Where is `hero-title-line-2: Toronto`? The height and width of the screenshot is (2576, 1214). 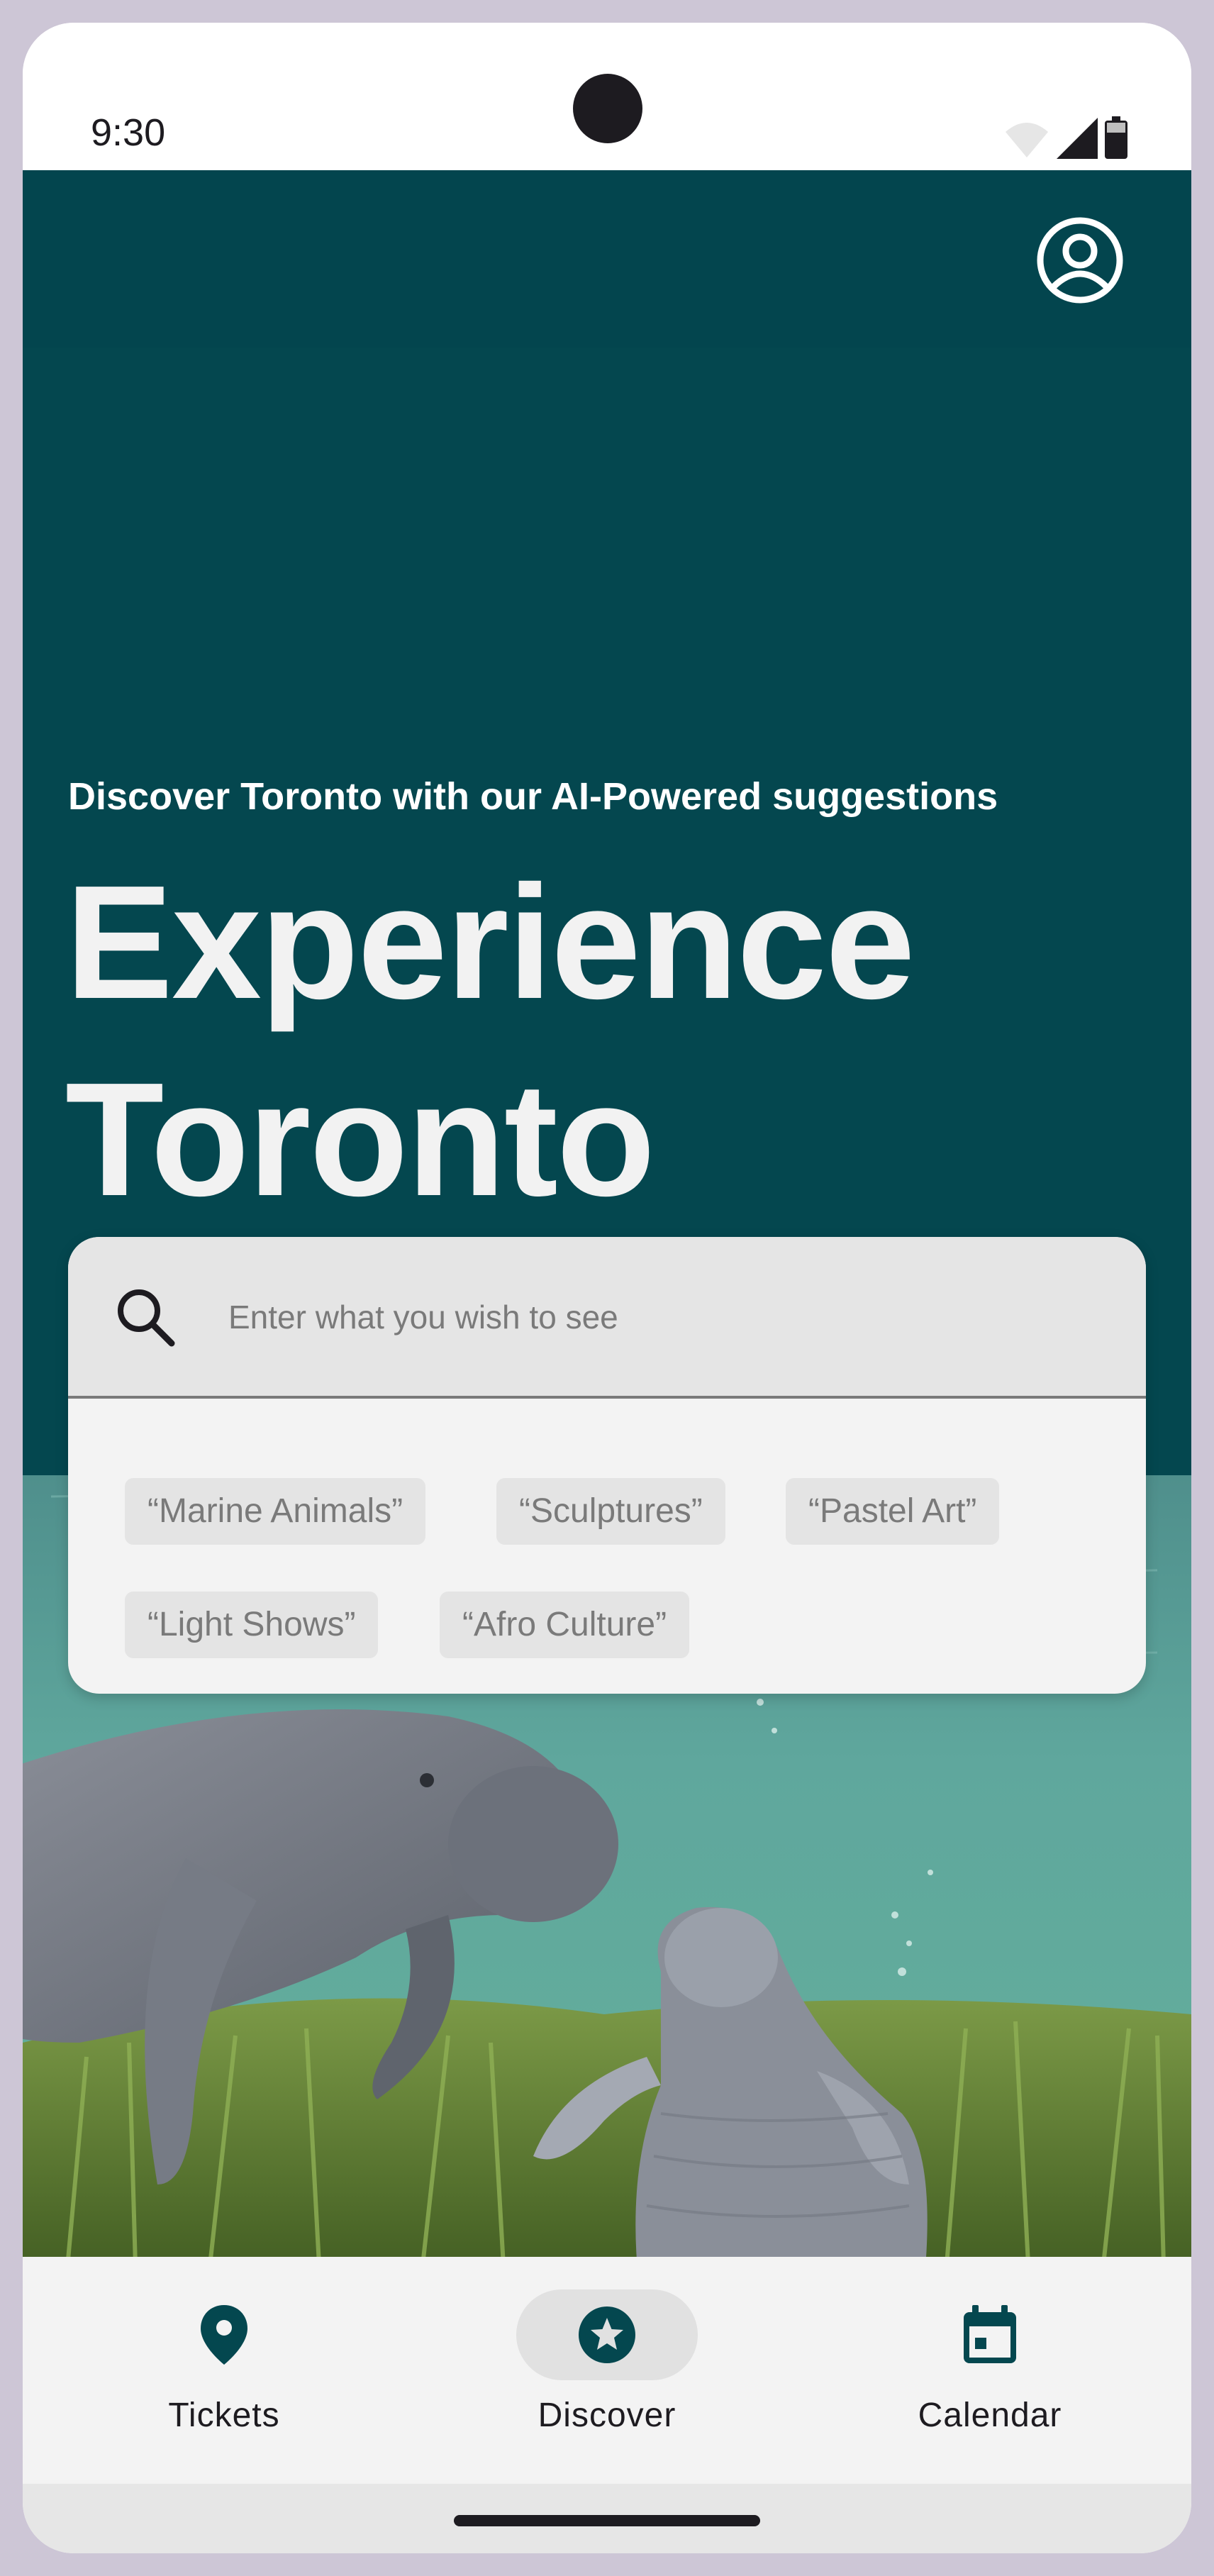
hero-title-line-2: Toronto is located at coordinates (360, 1140).